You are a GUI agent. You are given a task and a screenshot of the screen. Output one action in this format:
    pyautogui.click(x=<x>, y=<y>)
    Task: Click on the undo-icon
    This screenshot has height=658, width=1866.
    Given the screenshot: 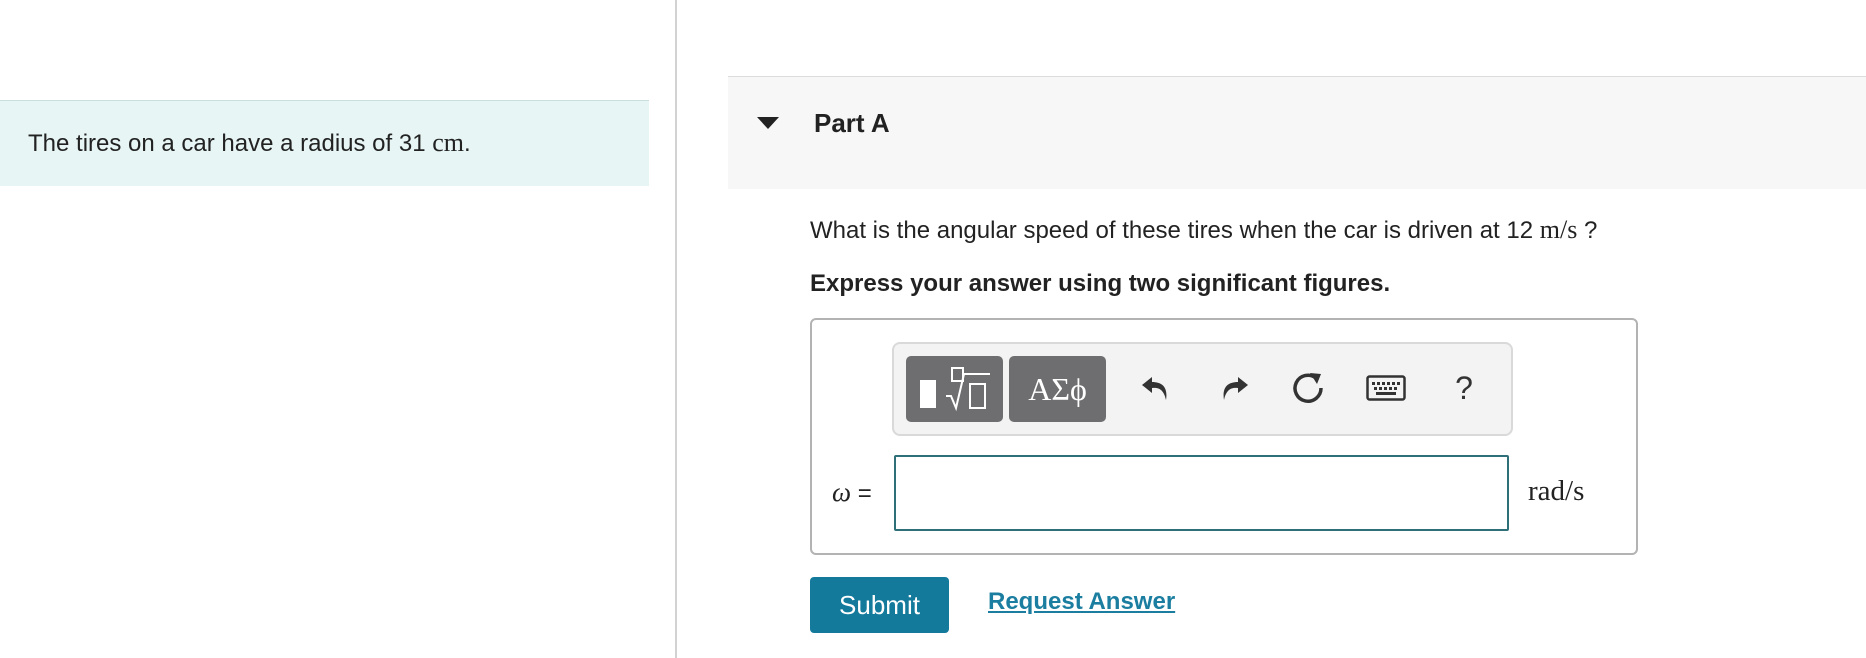 What is the action you would take?
    pyautogui.click(x=1156, y=388)
    